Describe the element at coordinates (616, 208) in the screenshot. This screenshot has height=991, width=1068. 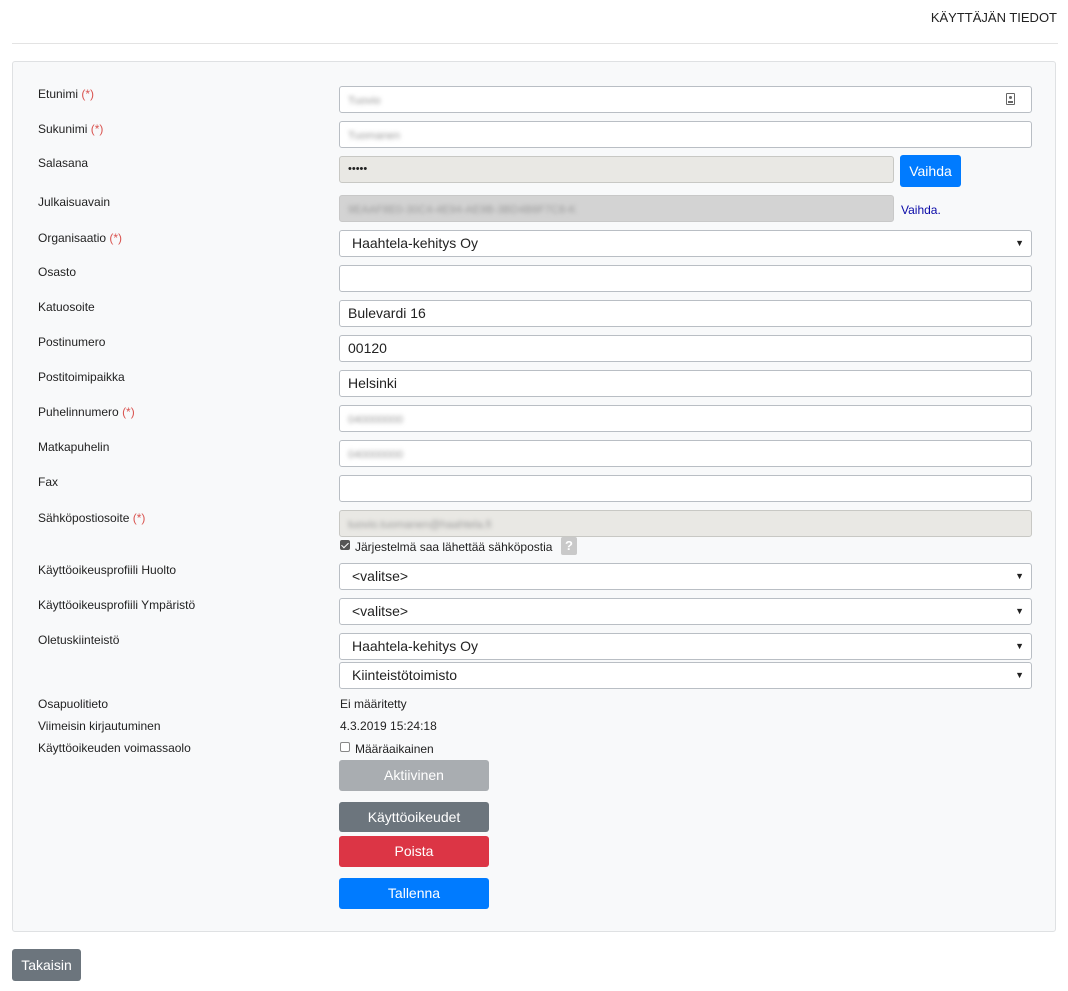
I see `publish-key-input: 9EAAF8E0-30C4-4E94-AE9B-3BD4B8F7C8-K` at that location.